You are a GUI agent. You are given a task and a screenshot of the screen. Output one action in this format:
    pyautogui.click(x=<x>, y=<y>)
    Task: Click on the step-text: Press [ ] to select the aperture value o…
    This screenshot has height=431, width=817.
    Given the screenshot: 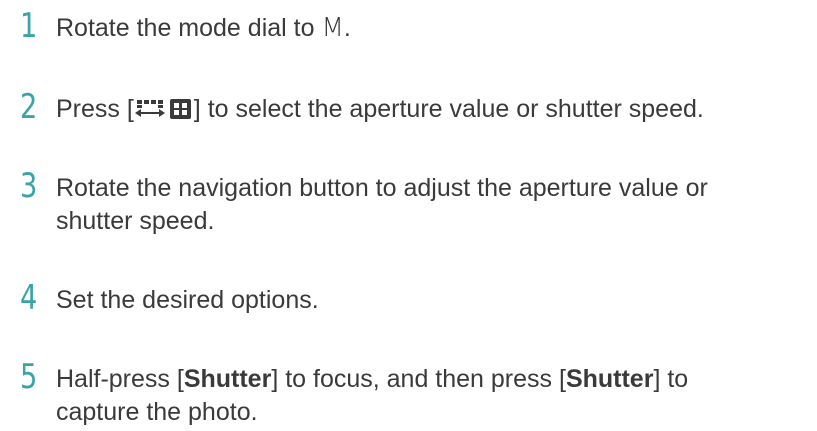 What is the action you would take?
    pyautogui.click(x=380, y=111)
    